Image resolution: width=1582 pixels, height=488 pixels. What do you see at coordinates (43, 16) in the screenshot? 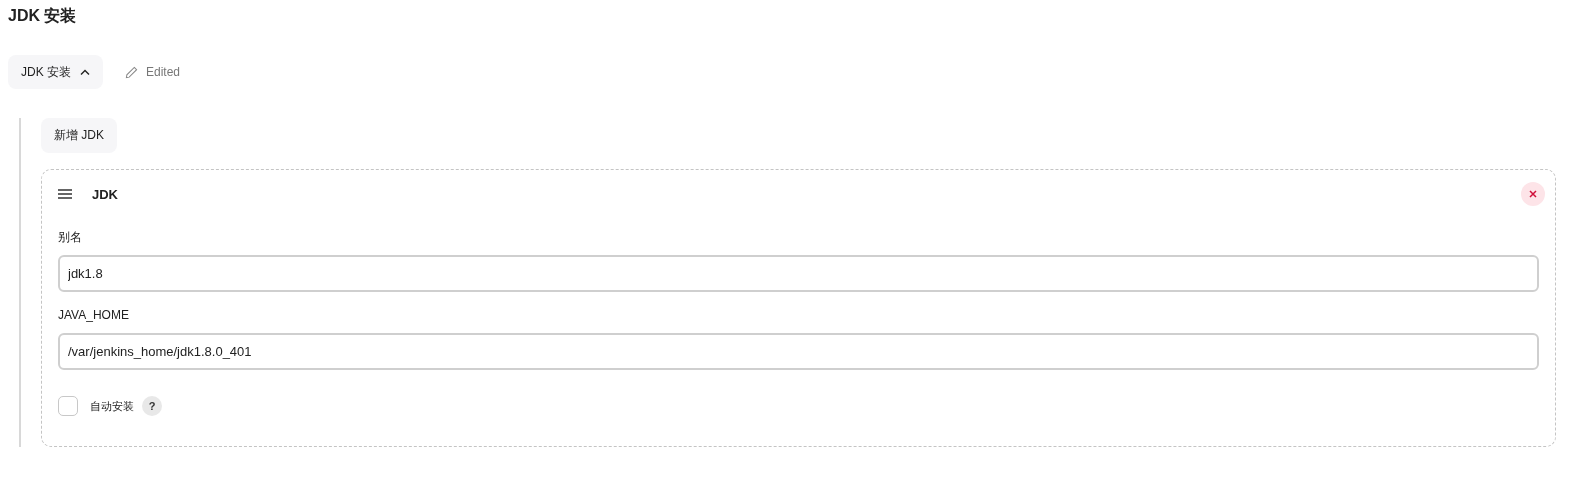
I see `section-title: JDK 安装` at bounding box center [43, 16].